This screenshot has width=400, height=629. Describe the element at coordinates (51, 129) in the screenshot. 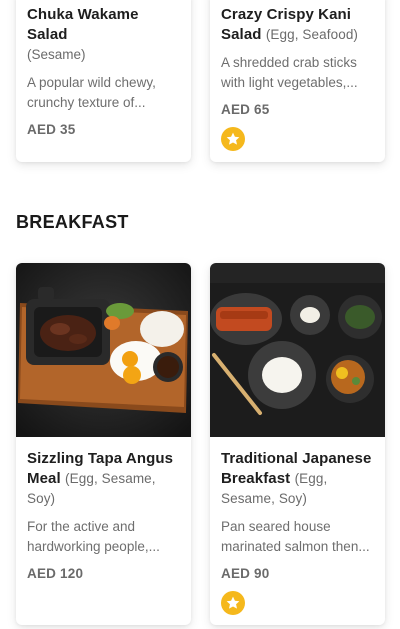

I see `item-price: AED 35` at that location.